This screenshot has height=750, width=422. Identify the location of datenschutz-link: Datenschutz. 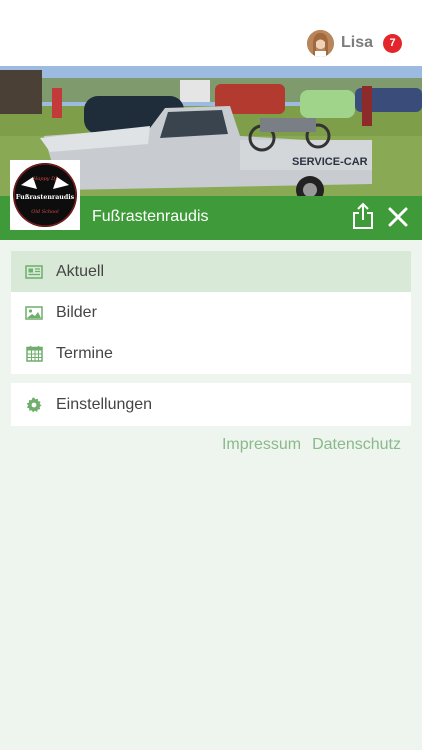
(356, 445).